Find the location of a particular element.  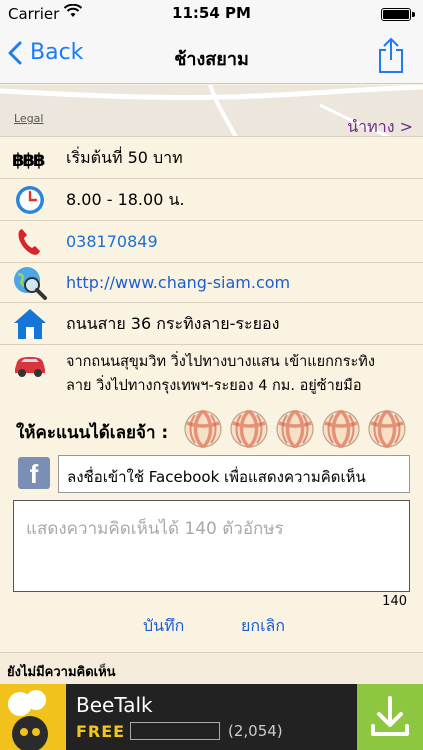

price-row: ฿฿฿ เริ่มต้นที่ 50 บาท is located at coordinates (211, 158).